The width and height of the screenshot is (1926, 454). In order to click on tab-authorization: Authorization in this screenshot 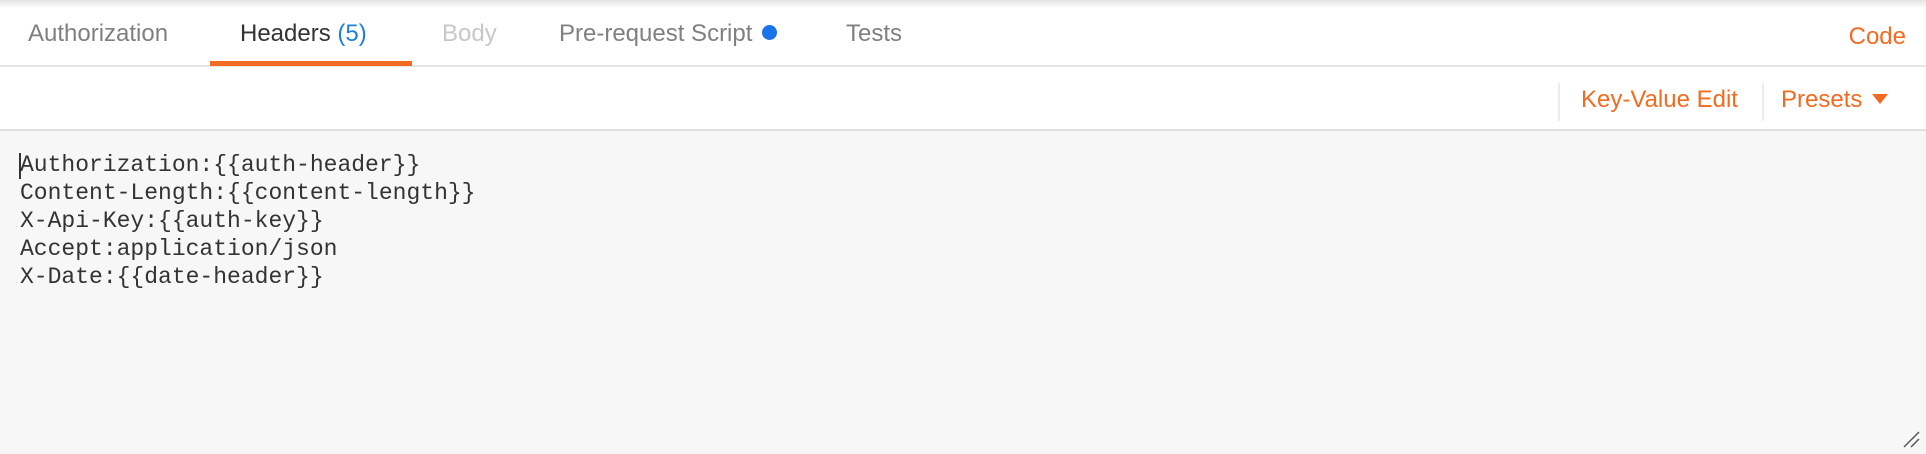, I will do `click(98, 37)`.